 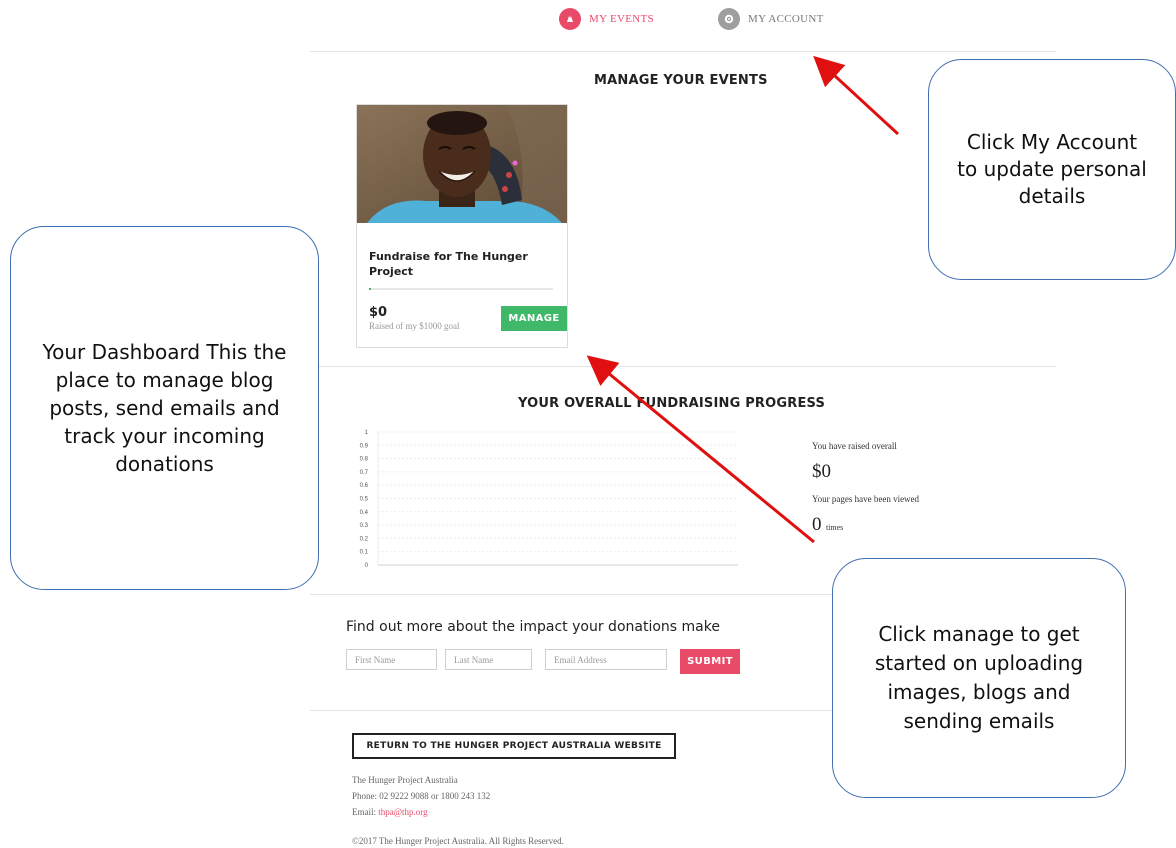 What do you see at coordinates (856, 95) in the screenshot?
I see `arrow-to-my-account` at bounding box center [856, 95].